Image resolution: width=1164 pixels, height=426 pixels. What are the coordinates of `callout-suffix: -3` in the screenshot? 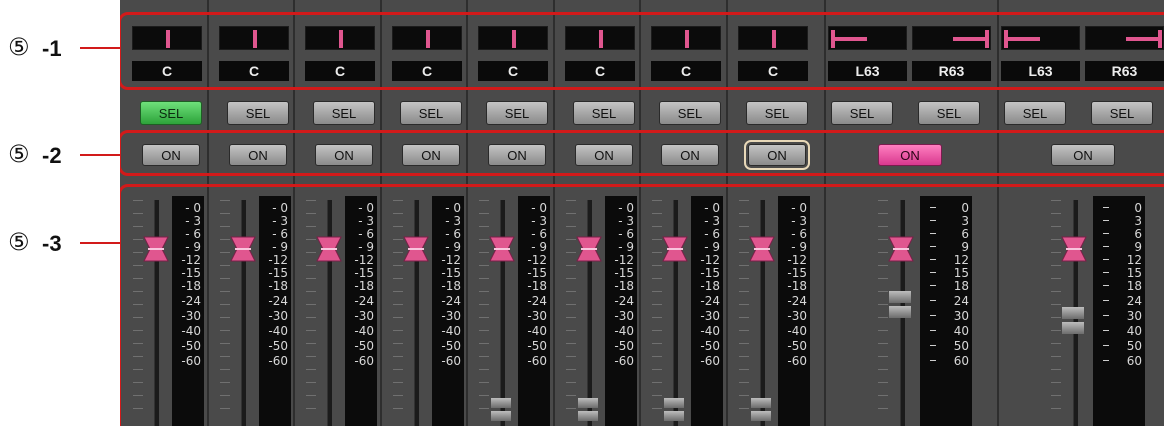 It's located at (52, 243).